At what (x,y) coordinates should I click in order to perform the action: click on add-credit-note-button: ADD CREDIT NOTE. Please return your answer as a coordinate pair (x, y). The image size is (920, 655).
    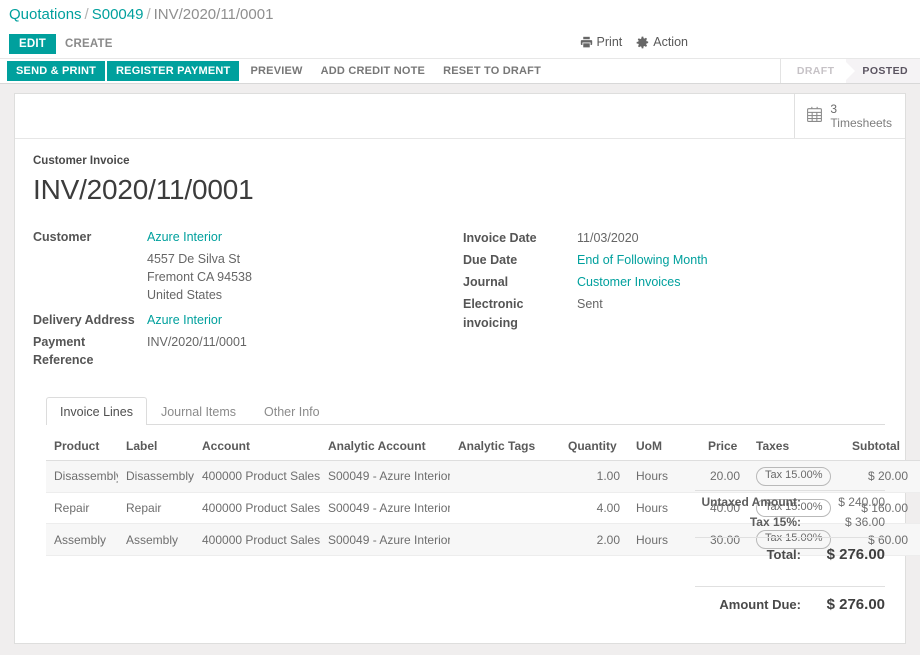
    Looking at the image, I should click on (373, 71).